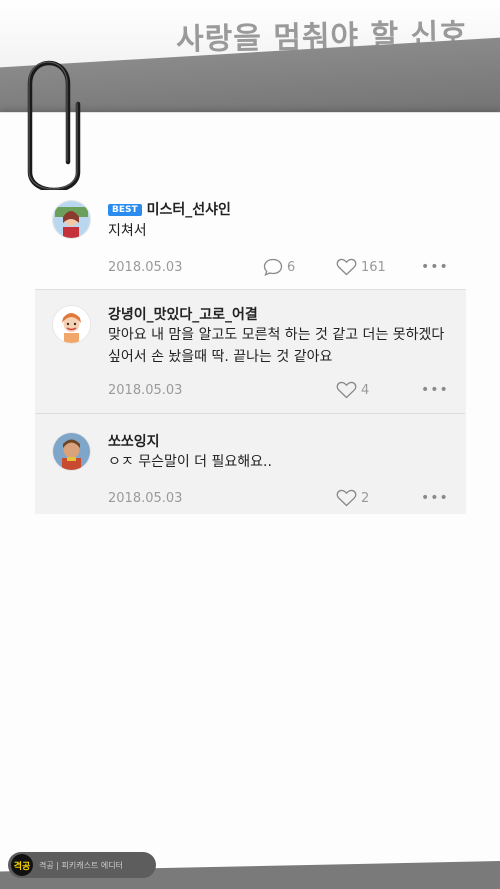 This screenshot has width=500, height=889. I want to click on speech-bubble-icon, so click(273, 267).